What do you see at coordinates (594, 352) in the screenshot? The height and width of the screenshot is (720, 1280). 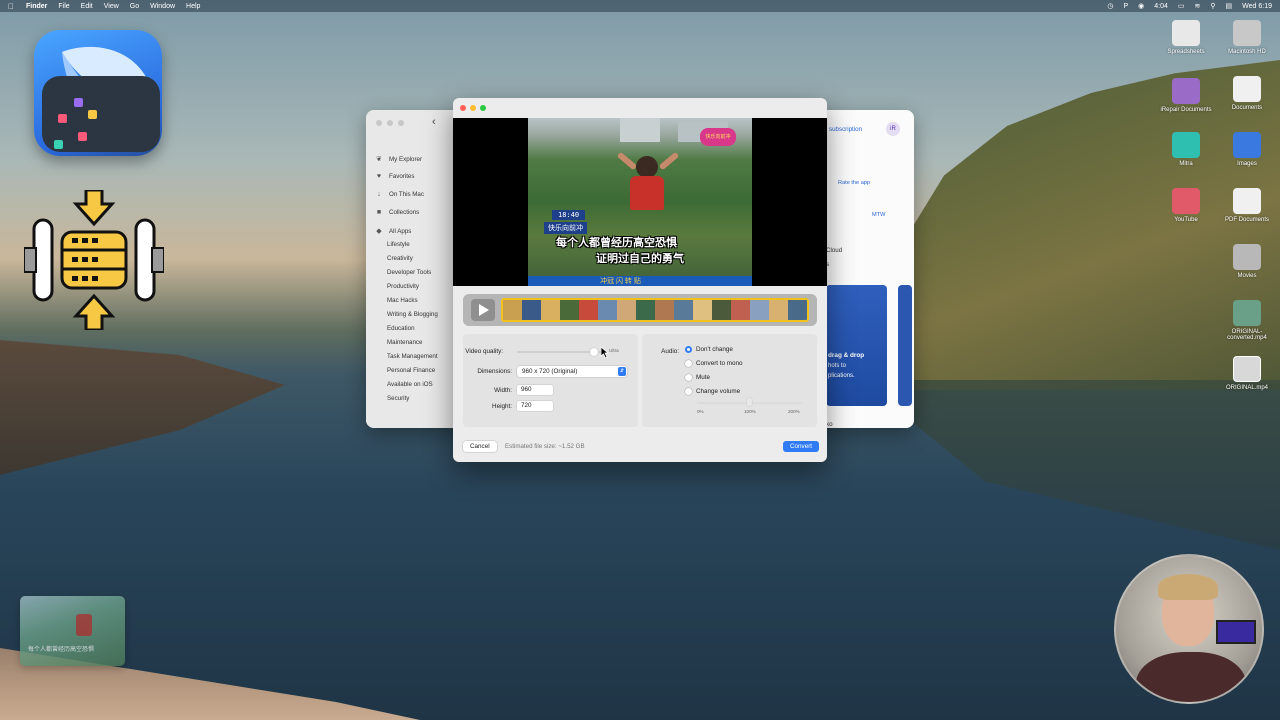 I see `slider-thumb` at bounding box center [594, 352].